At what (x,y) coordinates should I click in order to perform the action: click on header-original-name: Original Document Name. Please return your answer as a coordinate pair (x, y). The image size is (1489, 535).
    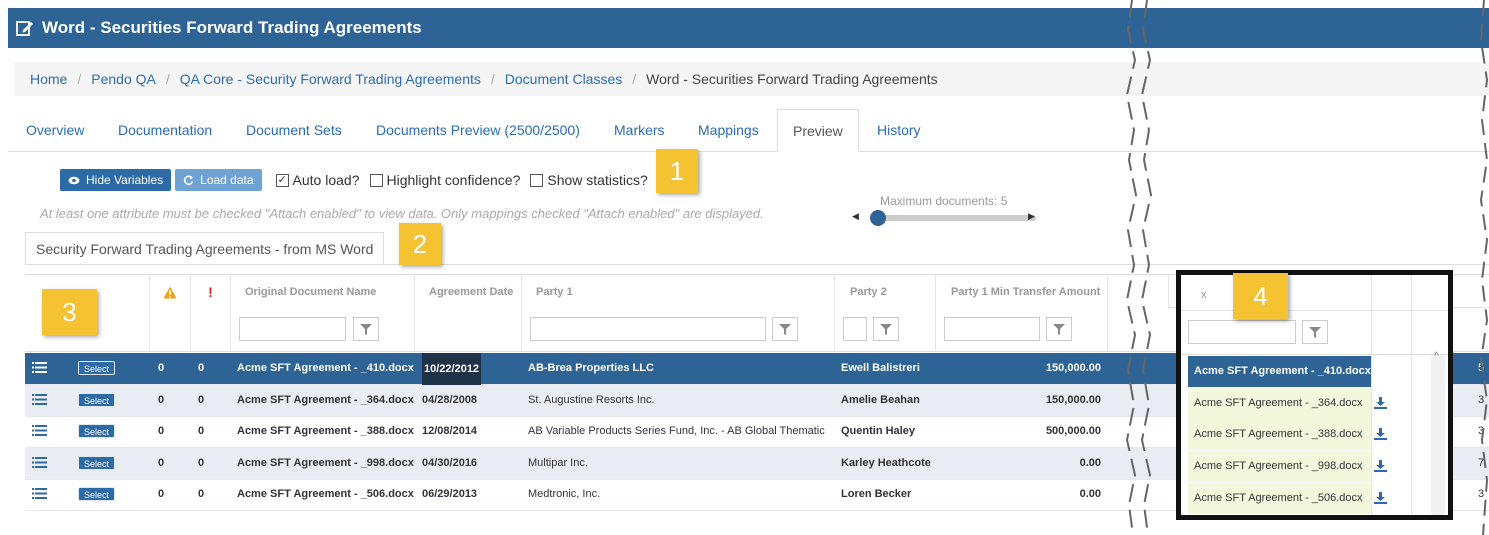
    Looking at the image, I should click on (323, 292).